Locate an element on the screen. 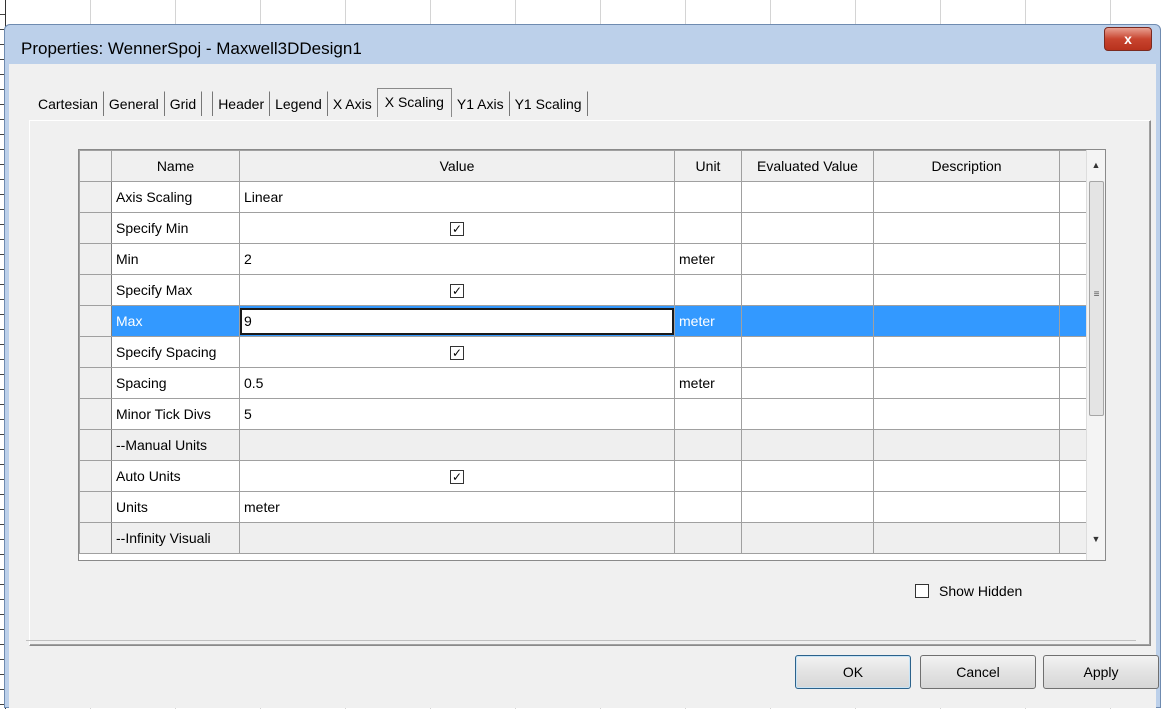 This screenshot has height=709, width=1163. column-header-description: Description is located at coordinates (966, 166).